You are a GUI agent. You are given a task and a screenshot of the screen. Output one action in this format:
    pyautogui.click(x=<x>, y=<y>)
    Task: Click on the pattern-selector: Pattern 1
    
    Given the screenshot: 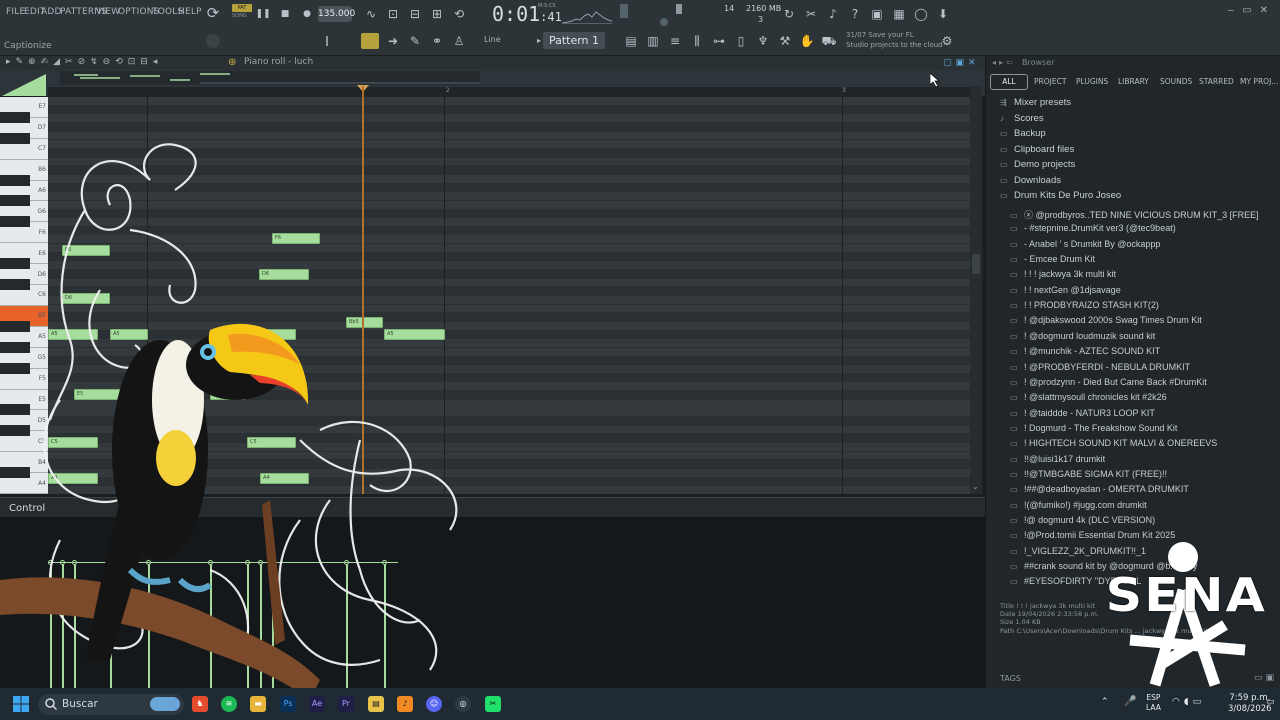 What is the action you would take?
    pyautogui.click(x=574, y=40)
    